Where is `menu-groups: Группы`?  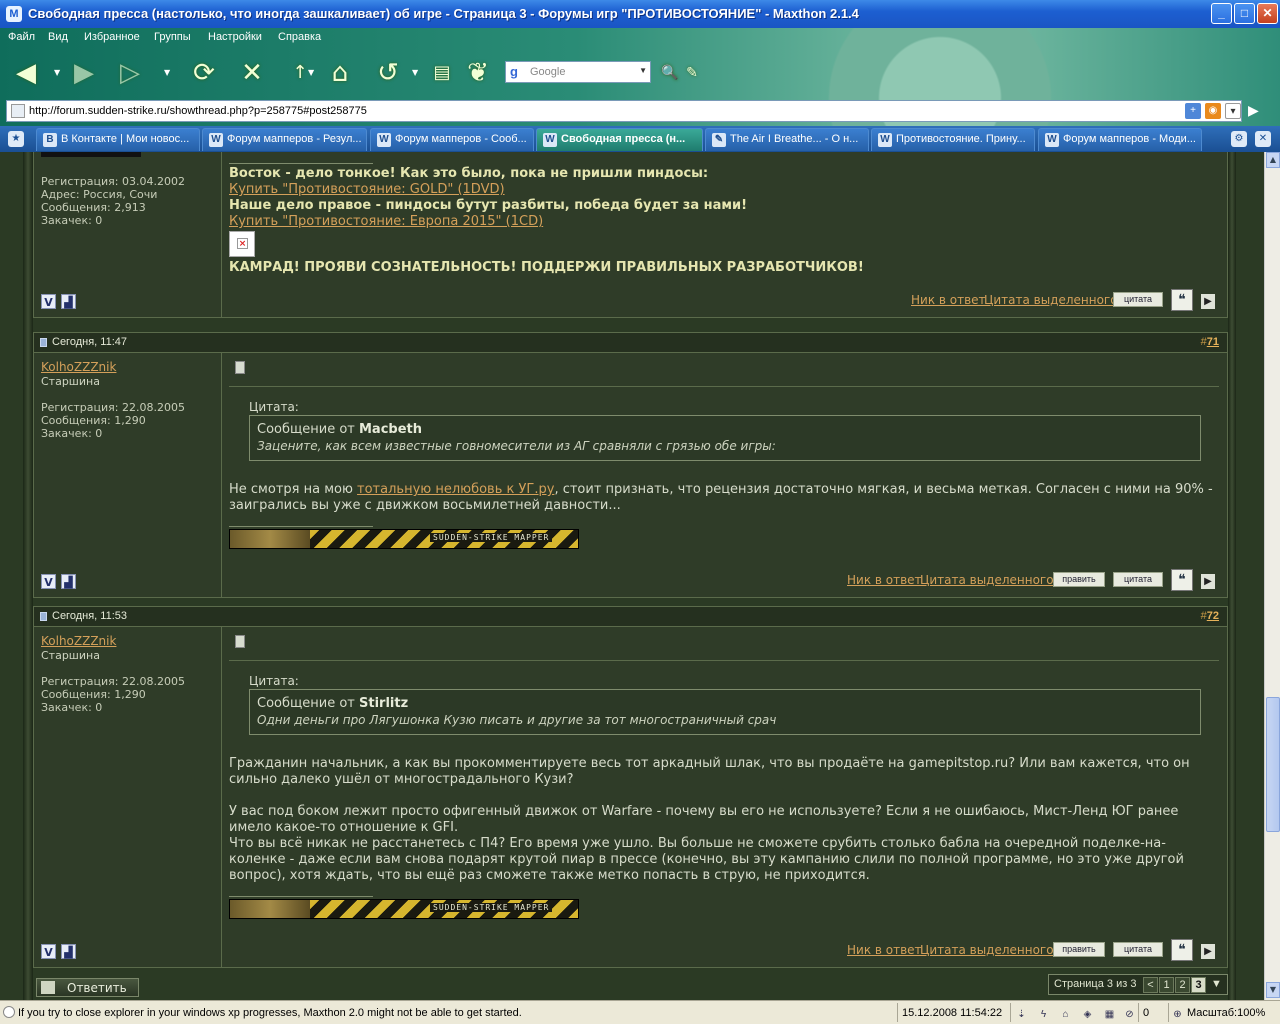
menu-groups: Группы is located at coordinates (172, 37).